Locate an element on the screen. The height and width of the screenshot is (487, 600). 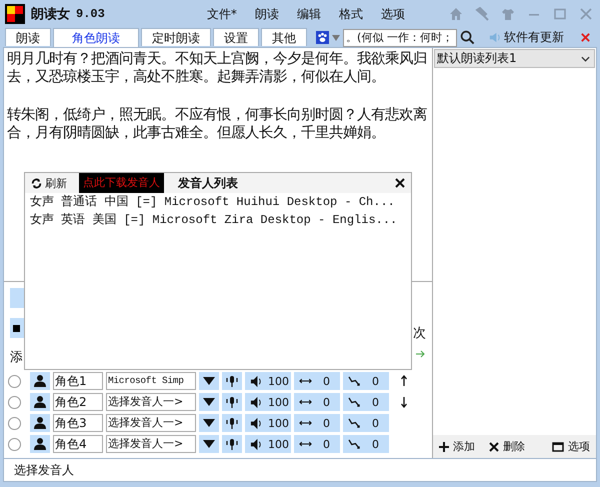
list-button: 删除 is located at coordinates (507, 446).